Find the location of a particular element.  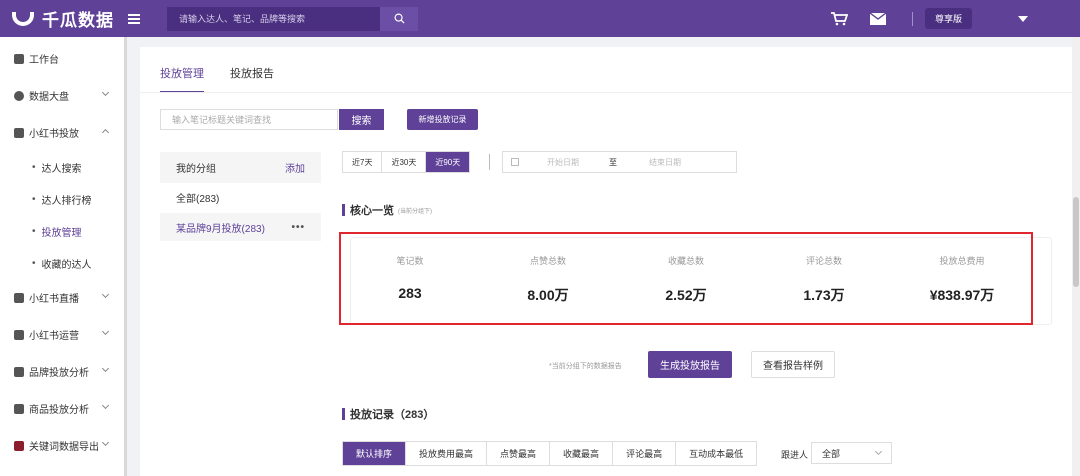

group-item-all: 全部(283) is located at coordinates (240, 197).